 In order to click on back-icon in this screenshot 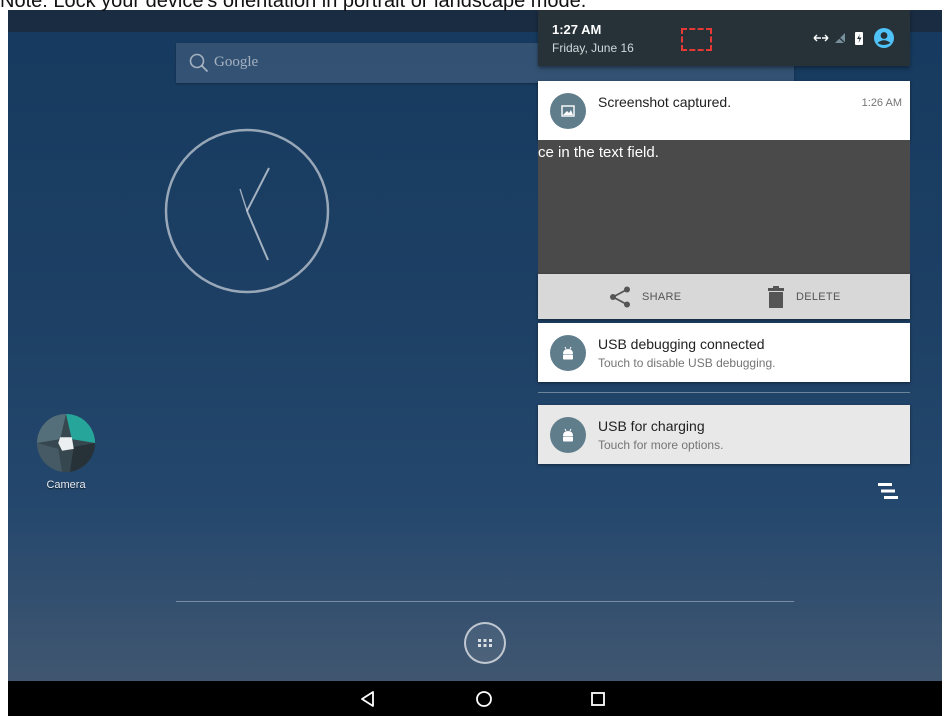, I will do `click(368, 699)`.